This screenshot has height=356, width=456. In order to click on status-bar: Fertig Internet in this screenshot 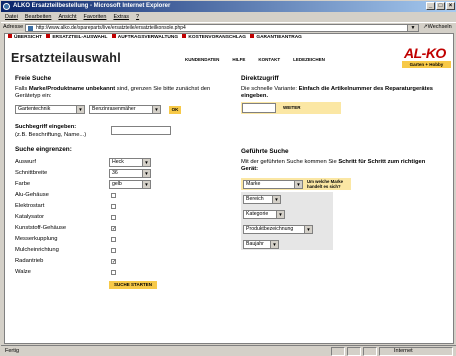, I will do `click(228, 350)`.